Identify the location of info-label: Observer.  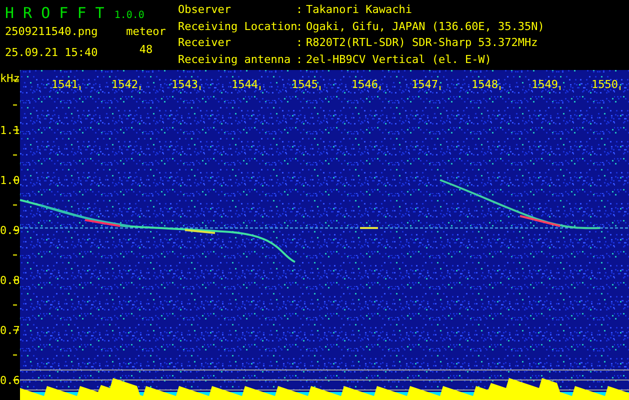
(205, 11).